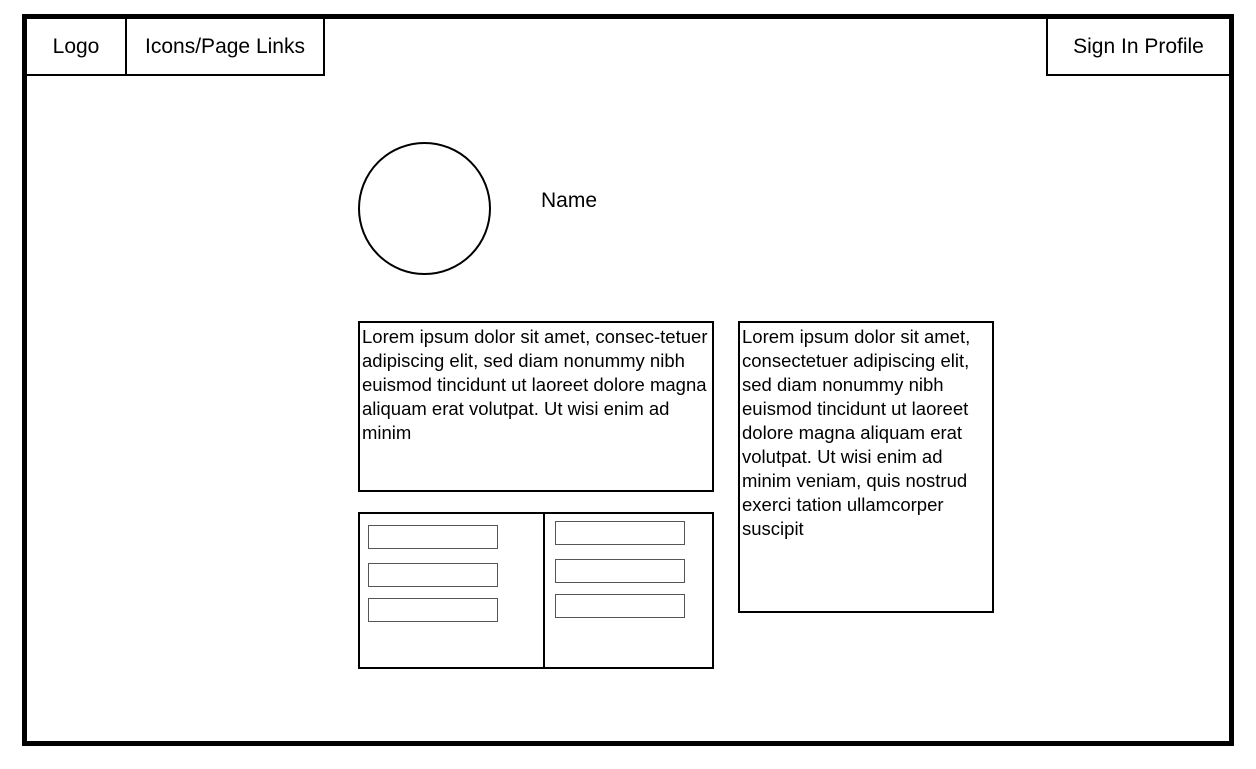 The width and height of the screenshot is (1256, 769). I want to click on logo-label: Logo, so click(76, 46).